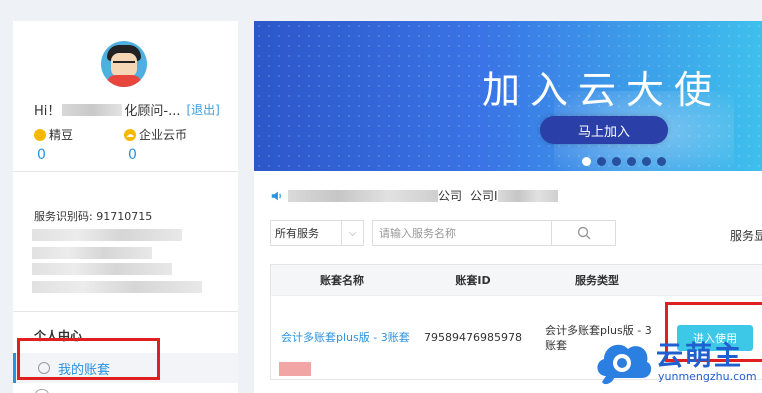 The image size is (762, 393). I want to click on chevron-down-icon: ⌵, so click(352, 233).